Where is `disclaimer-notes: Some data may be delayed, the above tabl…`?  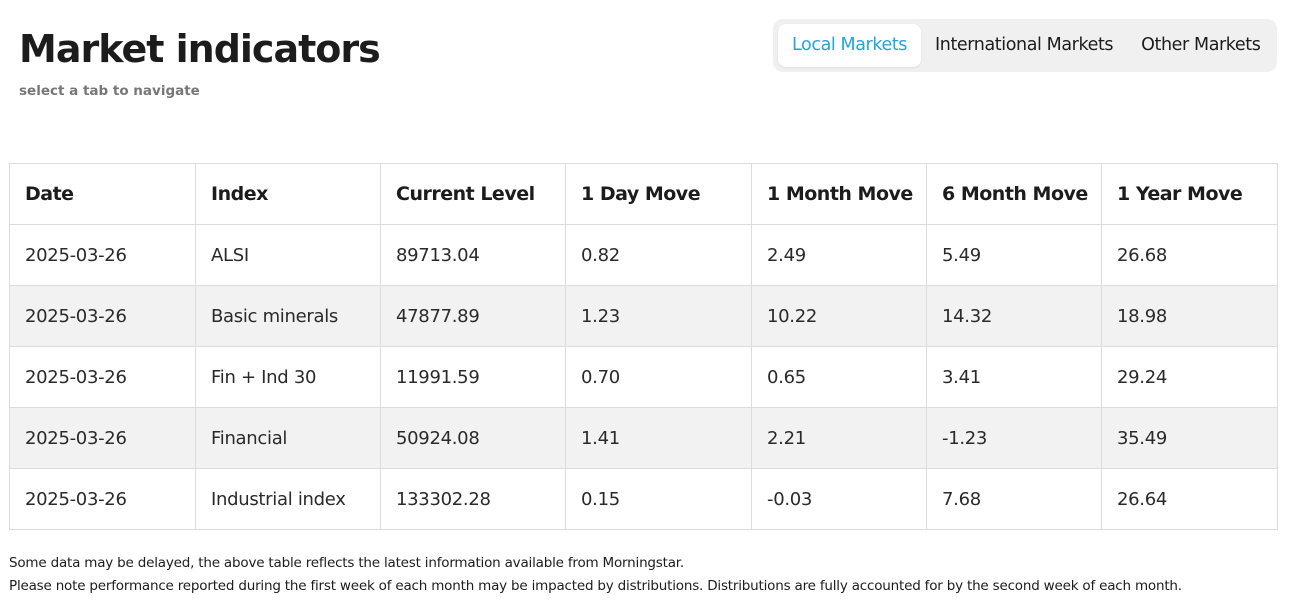 disclaimer-notes: Some data may be delayed, the above tabl… is located at coordinates (595, 575).